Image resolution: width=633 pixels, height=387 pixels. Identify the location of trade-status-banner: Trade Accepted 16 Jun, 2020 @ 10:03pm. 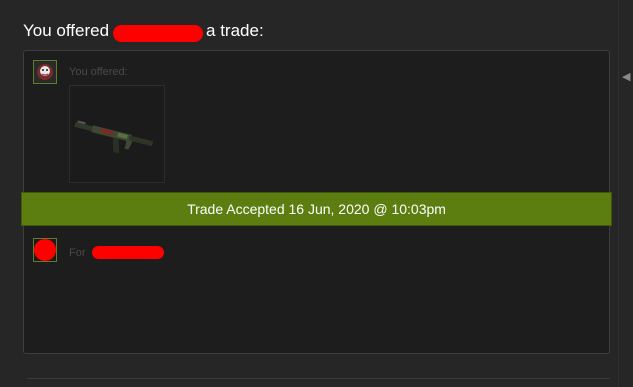
(316, 209).